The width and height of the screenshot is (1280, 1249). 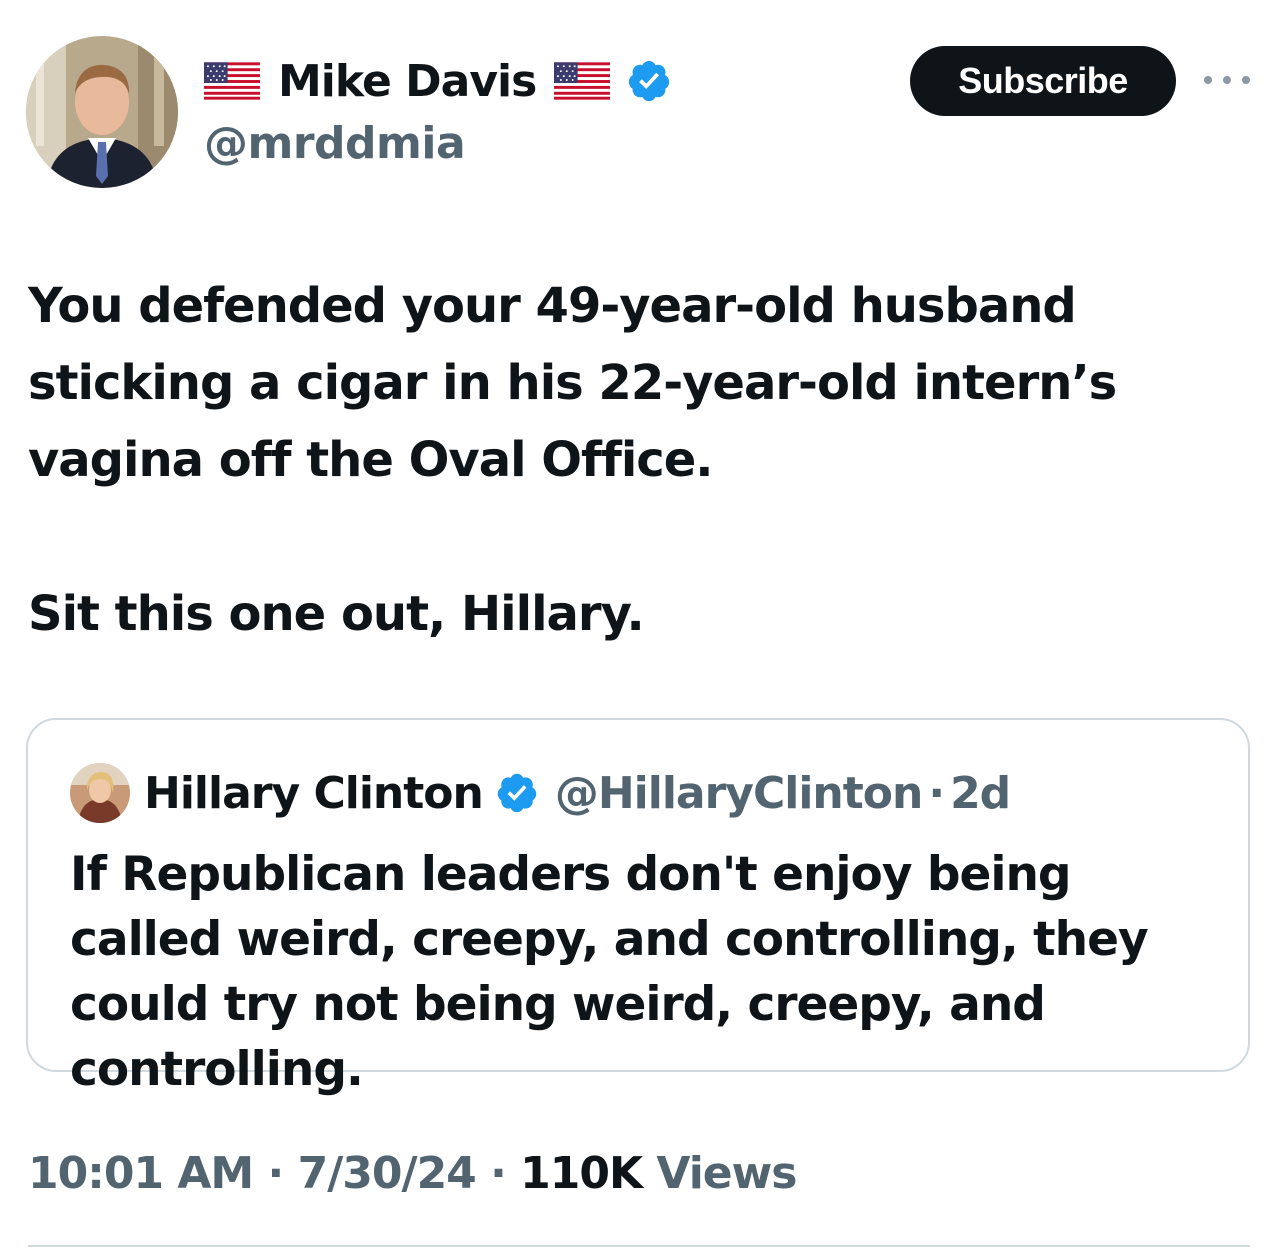 What do you see at coordinates (1227, 80) in the screenshot?
I see `more-options-icon` at bounding box center [1227, 80].